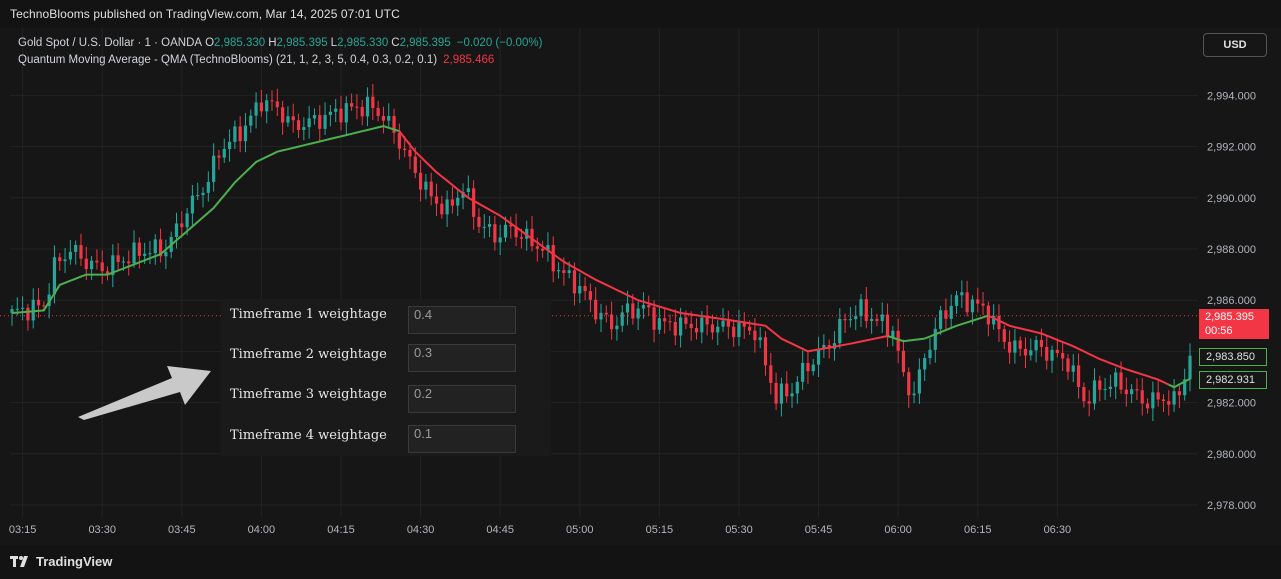 Image resolution: width=1281 pixels, height=579 pixels. What do you see at coordinates (1231, 404) in the screenshot?
I see `price-tick-label: 2,982.000` at bounding box center [1231, 404].